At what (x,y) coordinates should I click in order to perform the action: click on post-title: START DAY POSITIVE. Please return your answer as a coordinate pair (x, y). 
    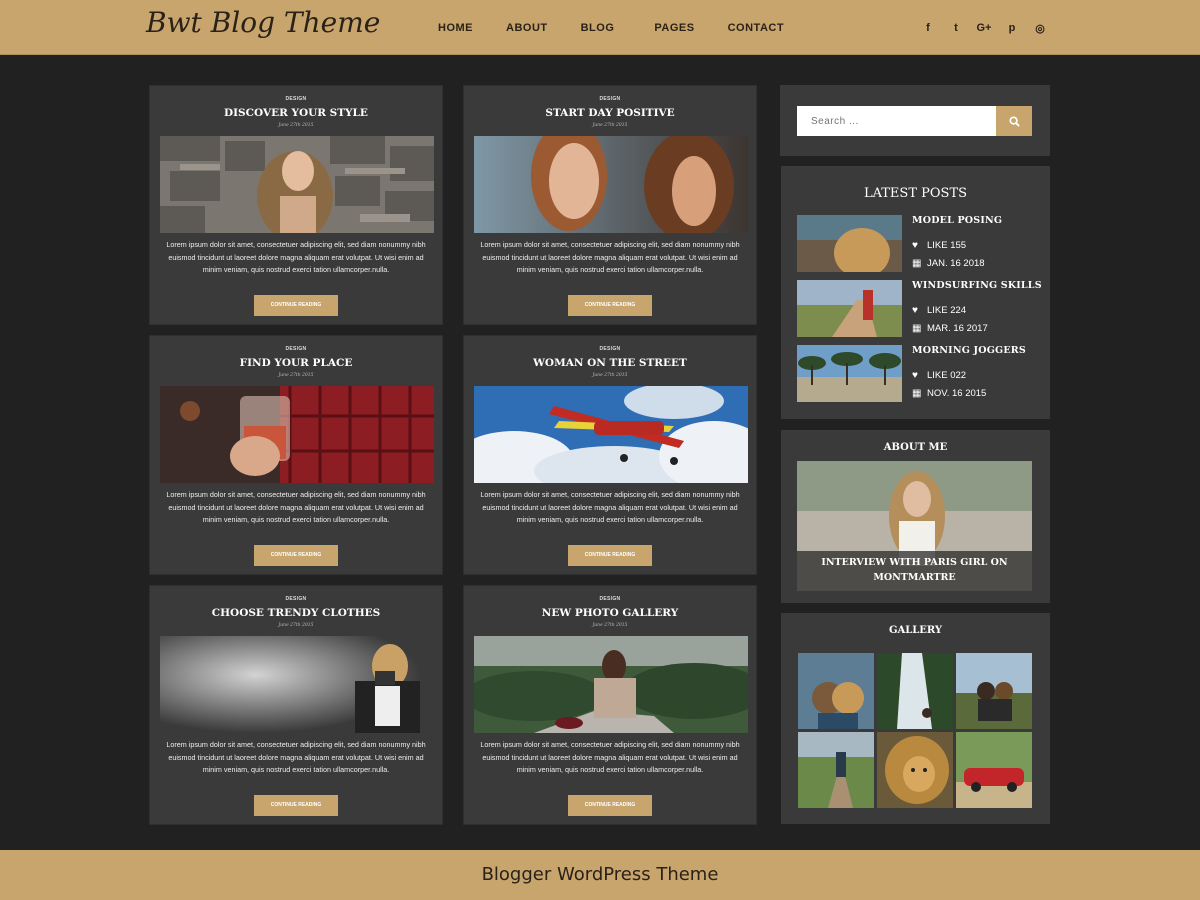
    Looking at the image, I should click on (610, 113).